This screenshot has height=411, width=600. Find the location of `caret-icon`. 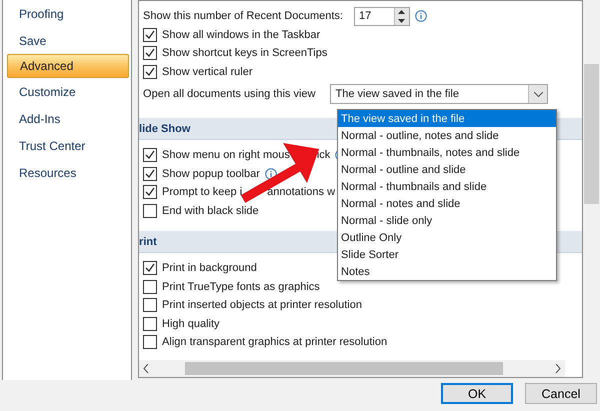

caret-icon is located at coordinates (538, 94).